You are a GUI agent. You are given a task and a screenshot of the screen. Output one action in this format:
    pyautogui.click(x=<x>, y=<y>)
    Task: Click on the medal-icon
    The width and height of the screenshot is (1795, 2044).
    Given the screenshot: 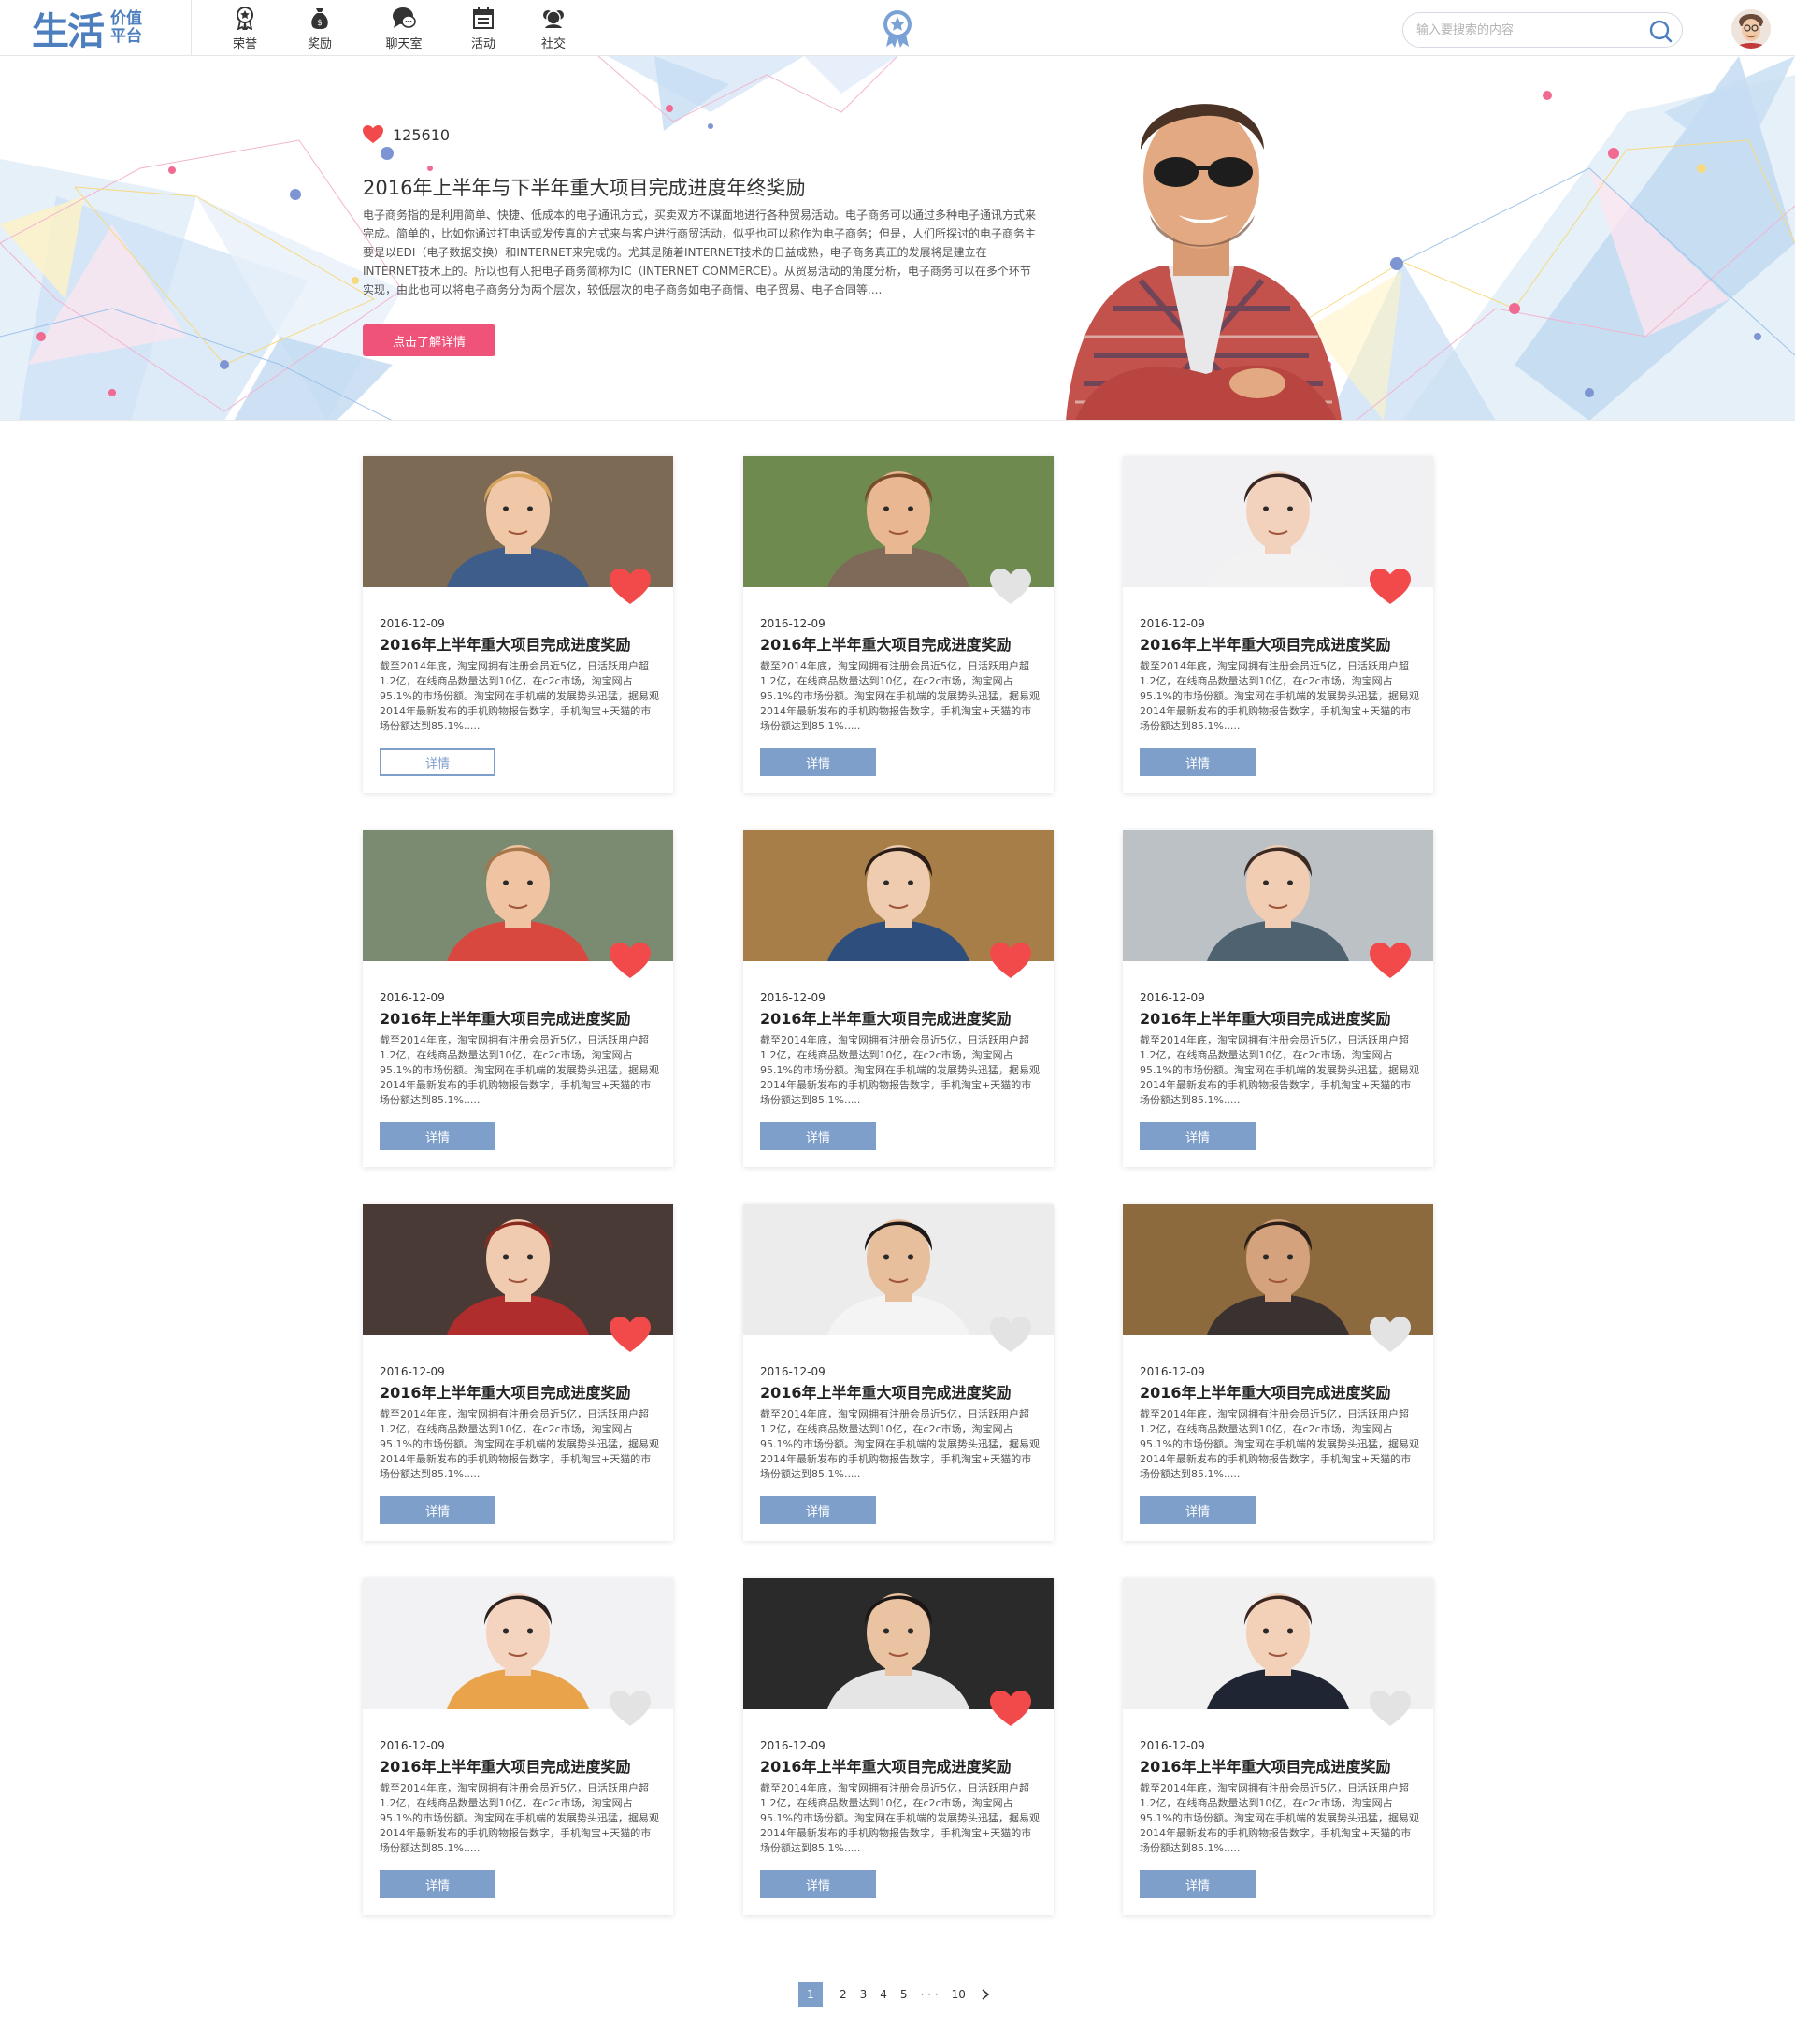 What is the action you would take?
    pyautogui.click(x=245, y=18)
    